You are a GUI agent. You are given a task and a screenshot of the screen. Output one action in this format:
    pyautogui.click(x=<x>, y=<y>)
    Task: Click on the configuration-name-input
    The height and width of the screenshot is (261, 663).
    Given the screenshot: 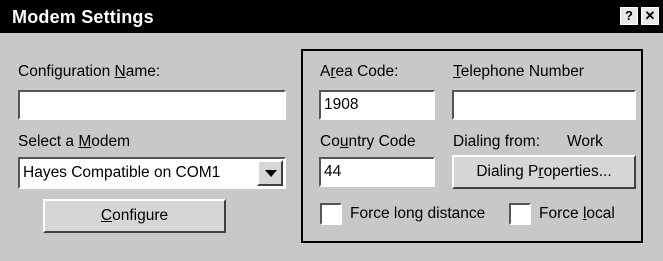 What is the action you would take?
    pyautogui.click(x=152, y=105)
    